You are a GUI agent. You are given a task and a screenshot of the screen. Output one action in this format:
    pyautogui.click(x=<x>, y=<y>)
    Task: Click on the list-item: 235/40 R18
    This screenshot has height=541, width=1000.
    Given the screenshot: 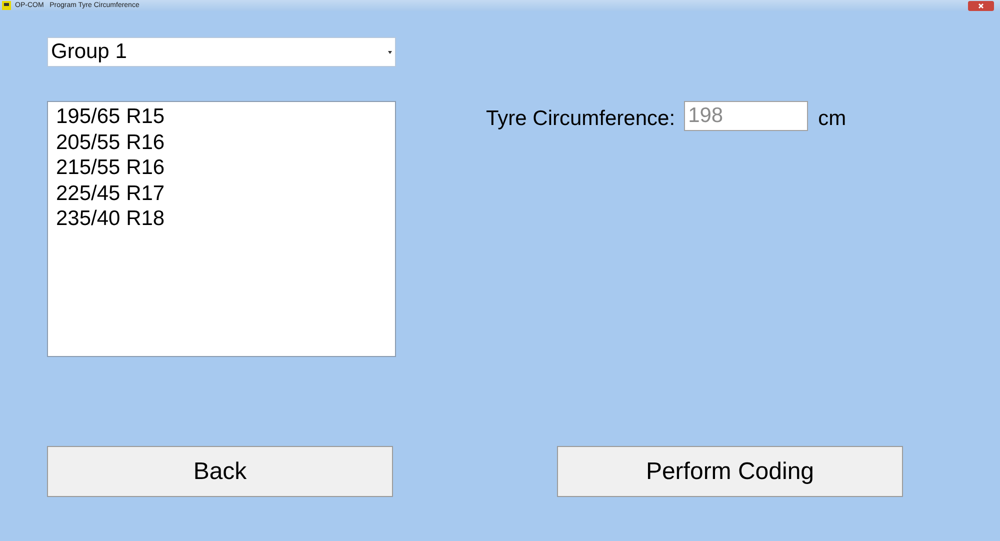 What is the action you would take?
    pyautogui.click(x=110, y=219)
    